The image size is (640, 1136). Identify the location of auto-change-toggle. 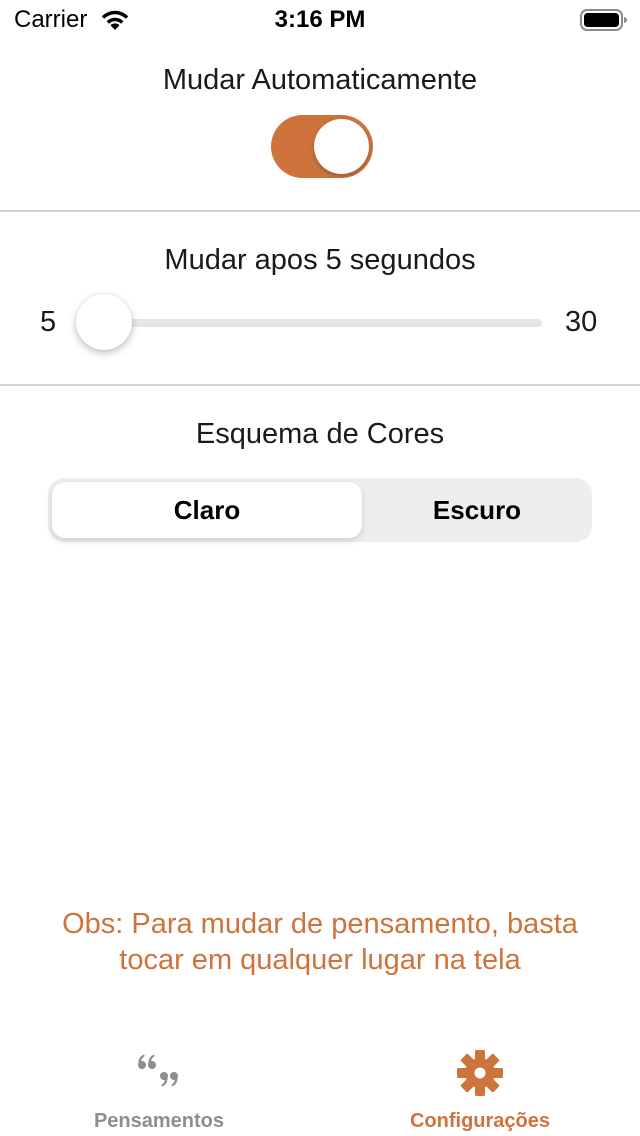
(322, 146).